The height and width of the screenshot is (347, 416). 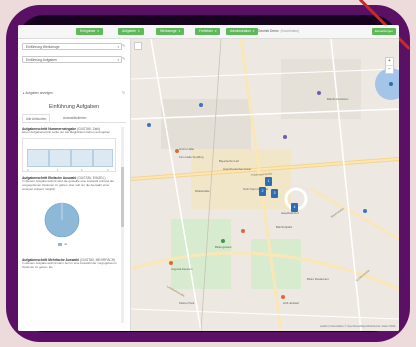 I want to click on menu-label: Administration, so click(x=240, y=31).